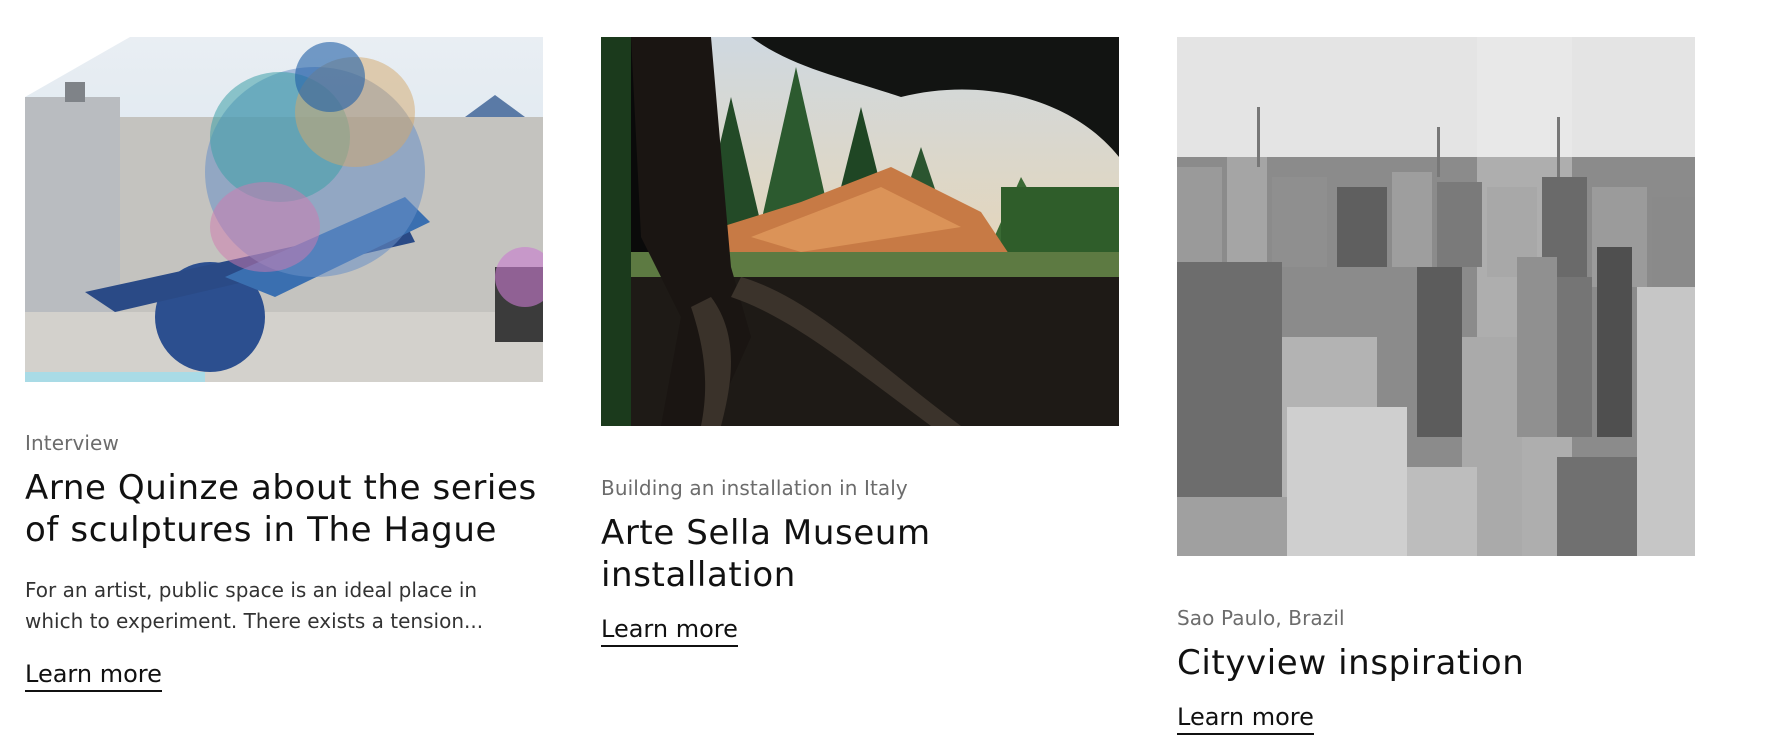 This screenshot has width=1765, height=752. What do you see at coordinates (72, 443) in the screenshot?
I see `article-category: Interview` at bounding box center [72, 443].